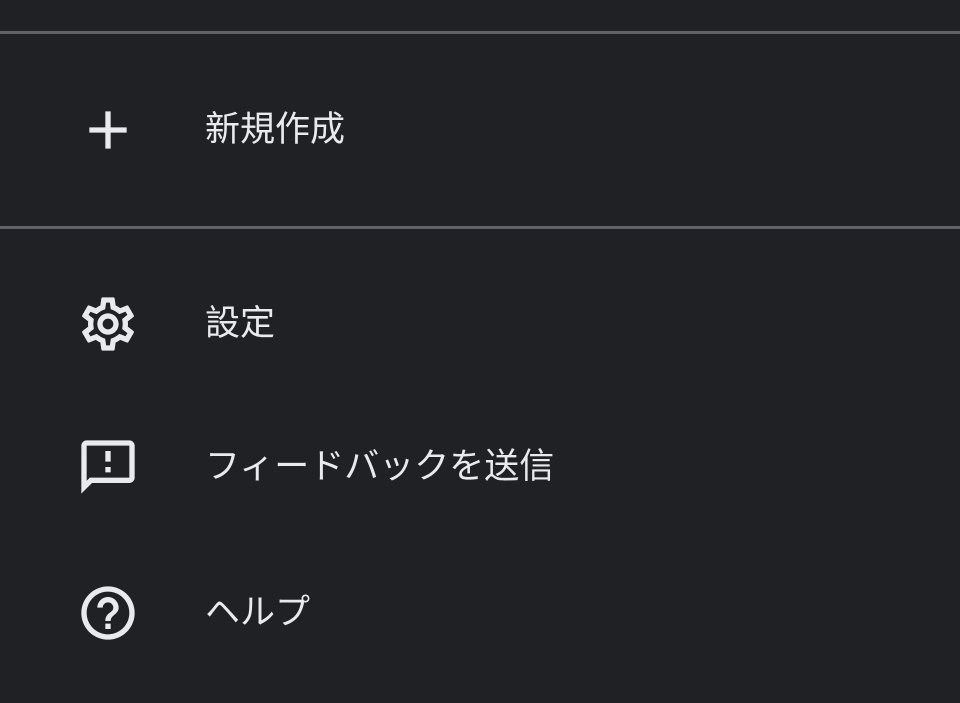 Image resolution: width=960 pixels, height=703 pixels. What do you see at coordinates (275, 130) in the screenshot?
I see `menu-item-new-label: 新規作成` at bounding box center [275, 130].